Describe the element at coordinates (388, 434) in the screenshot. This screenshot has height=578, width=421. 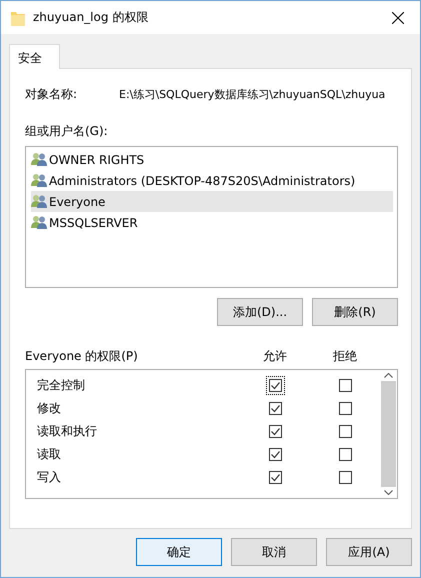
I see `scrollbar` at that location.